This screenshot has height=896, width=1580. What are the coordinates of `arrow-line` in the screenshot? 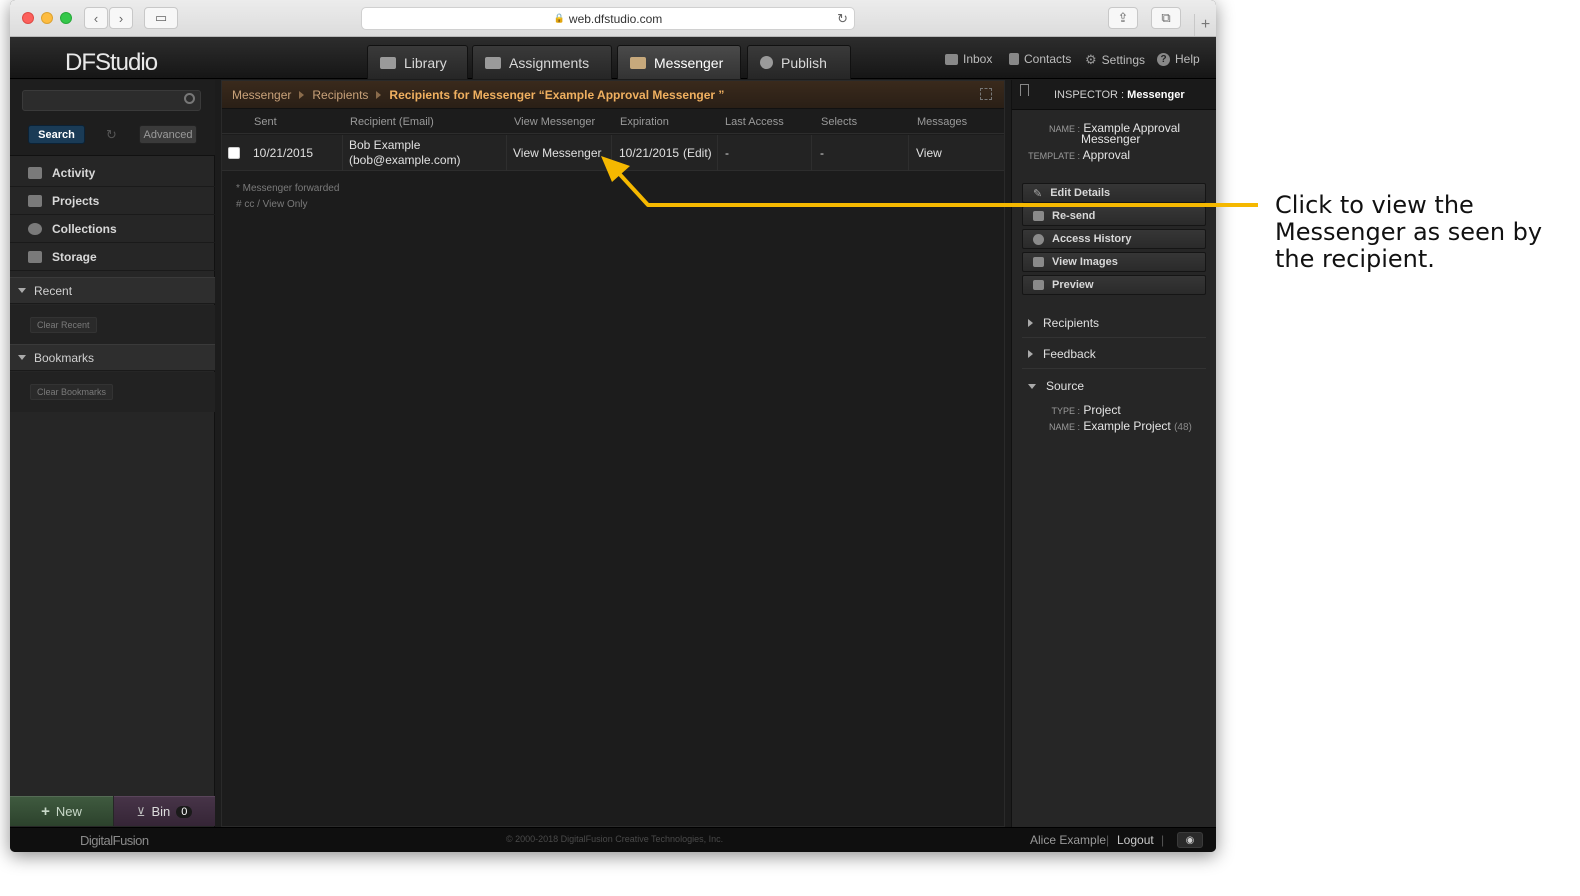 It's located at (935, 186).